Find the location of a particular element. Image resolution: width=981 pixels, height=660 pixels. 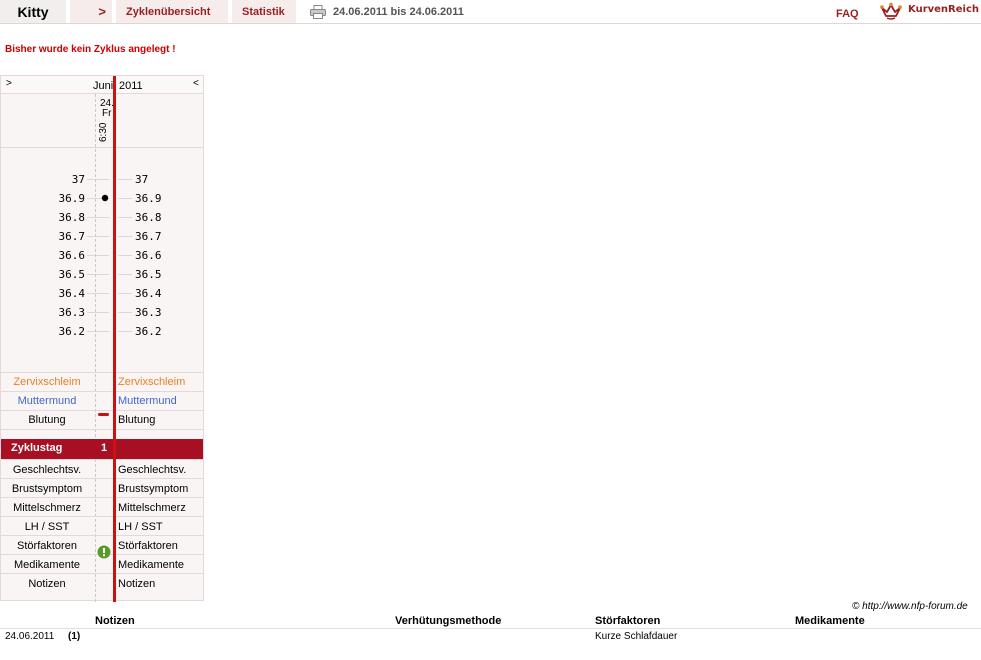

temp-scale-label-left: 36.4 is located at coordinates (72, 293).